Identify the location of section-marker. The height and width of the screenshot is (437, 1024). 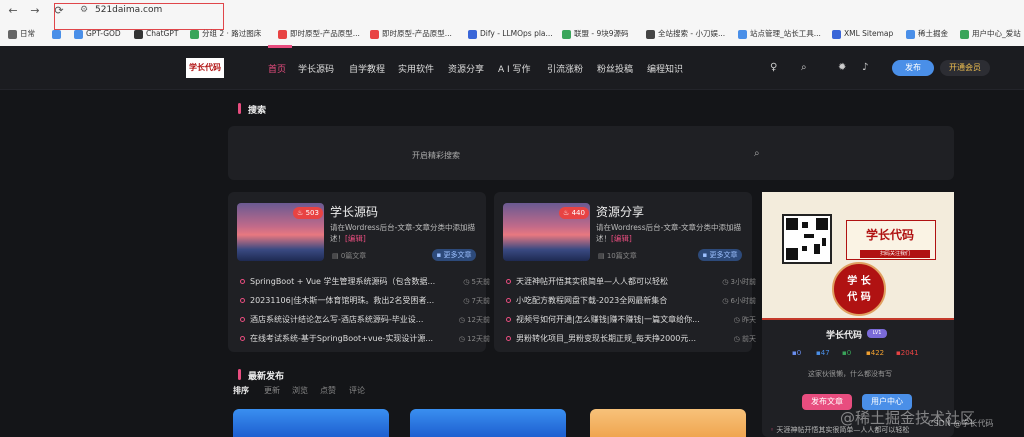
(239, 374).